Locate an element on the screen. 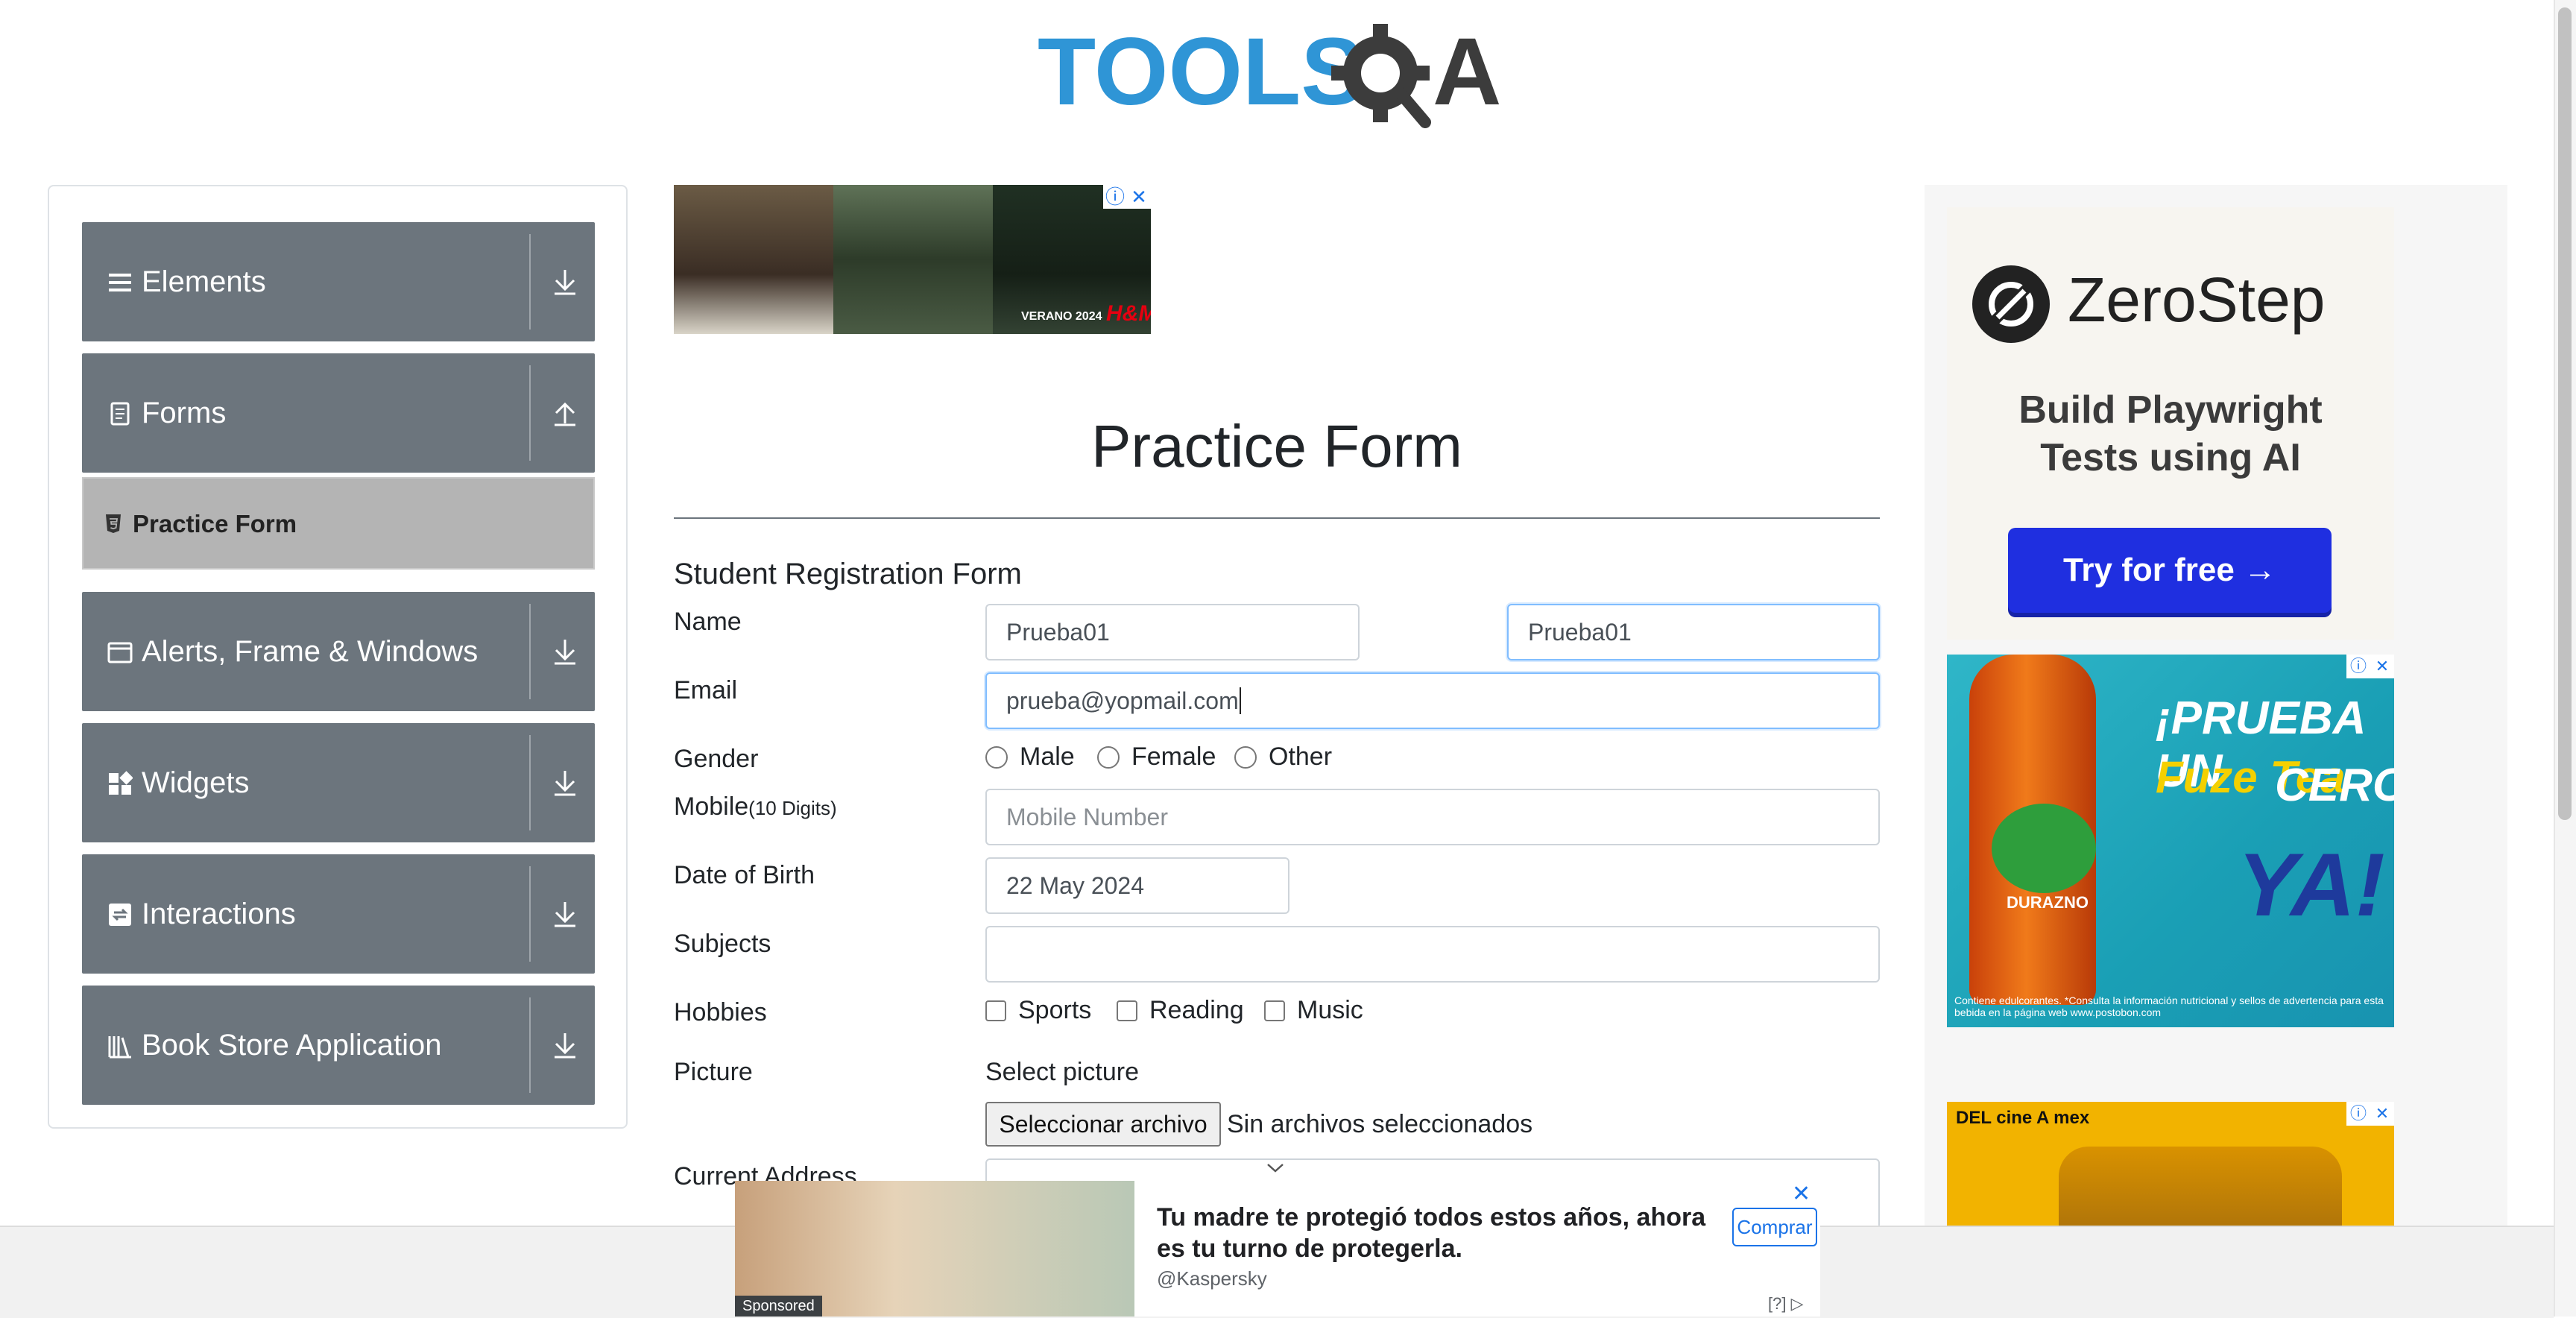 Image resolution: width=2576 pixels, height=1318 pixels. dob-label: Date of Birth is located at coordinates (744, 875).